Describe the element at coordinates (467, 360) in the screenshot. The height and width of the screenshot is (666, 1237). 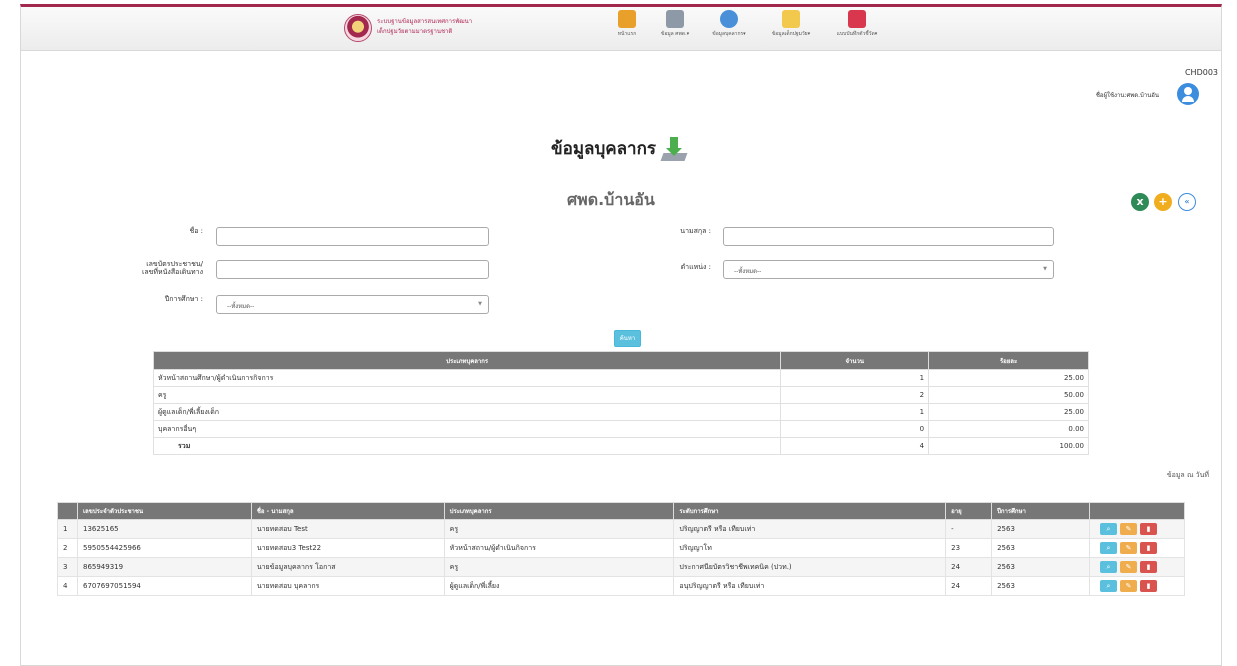
I see `summary-header-type: ประเภทบุคลากร` at that location.